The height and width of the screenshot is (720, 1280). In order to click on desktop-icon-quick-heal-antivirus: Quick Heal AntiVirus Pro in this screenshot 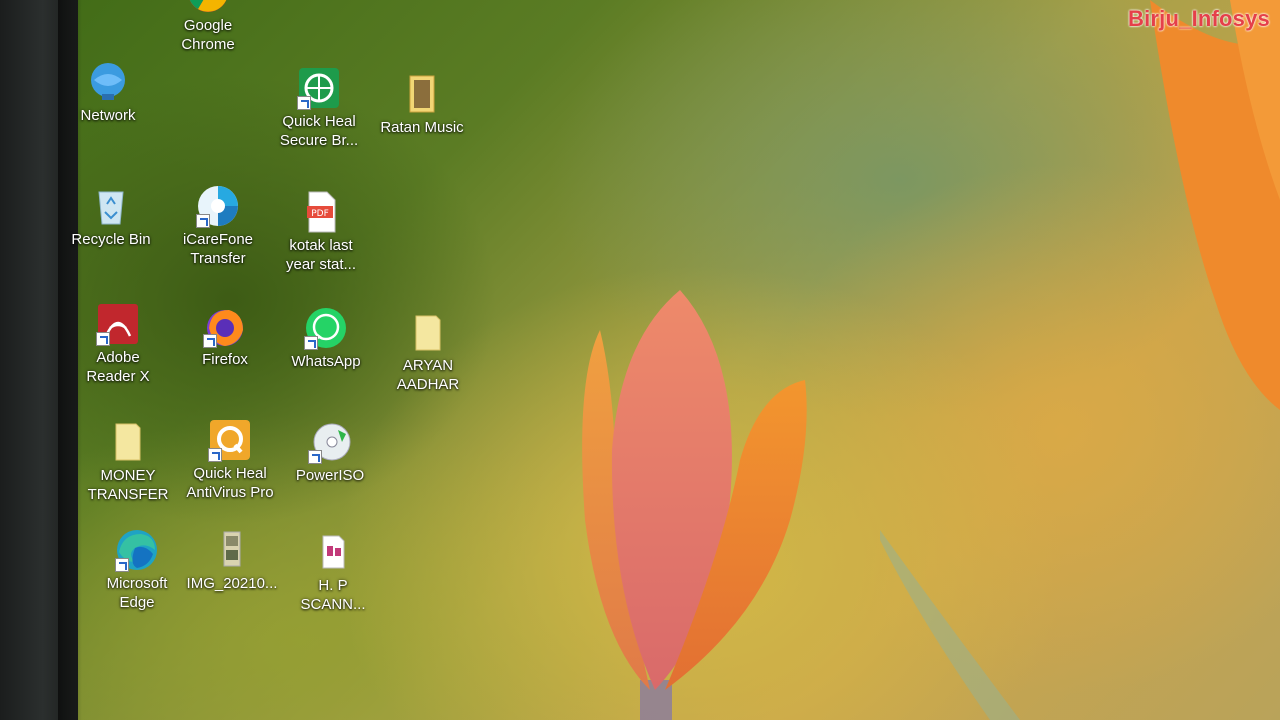, I will do `click(230, 460)`.